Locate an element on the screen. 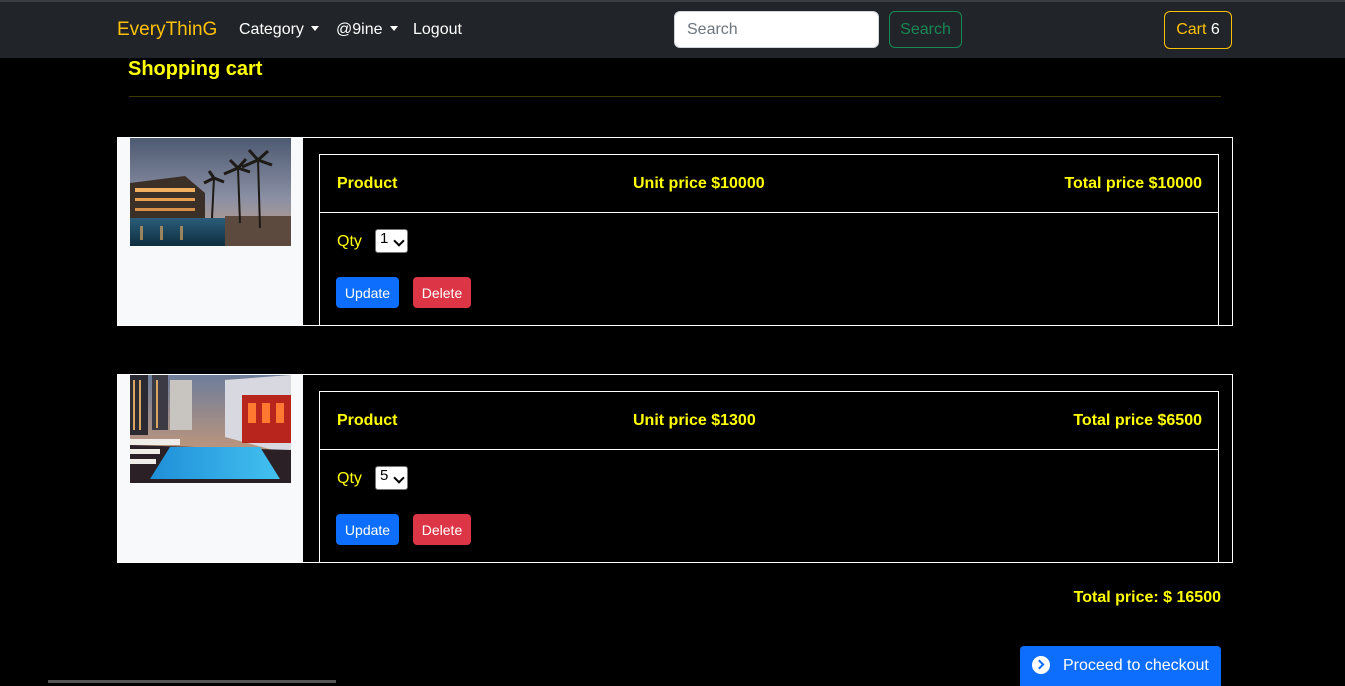 Image resolution: width=1345 pixels, height=686 pixels. hotel-pool-night-photo is located at coordinates (210, 192).